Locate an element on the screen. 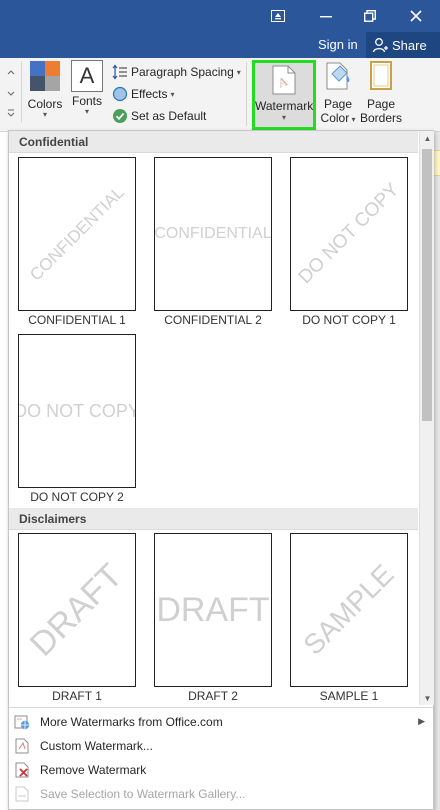 Image resolution: width=440 pixels, height=810 pixels. close-button is located at coordinates (416, 16).